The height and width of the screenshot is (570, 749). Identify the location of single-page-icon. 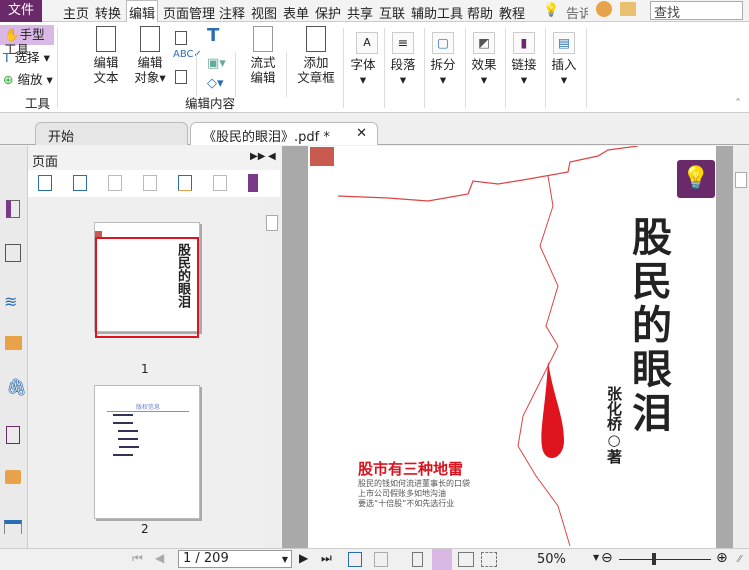
(417, 559).